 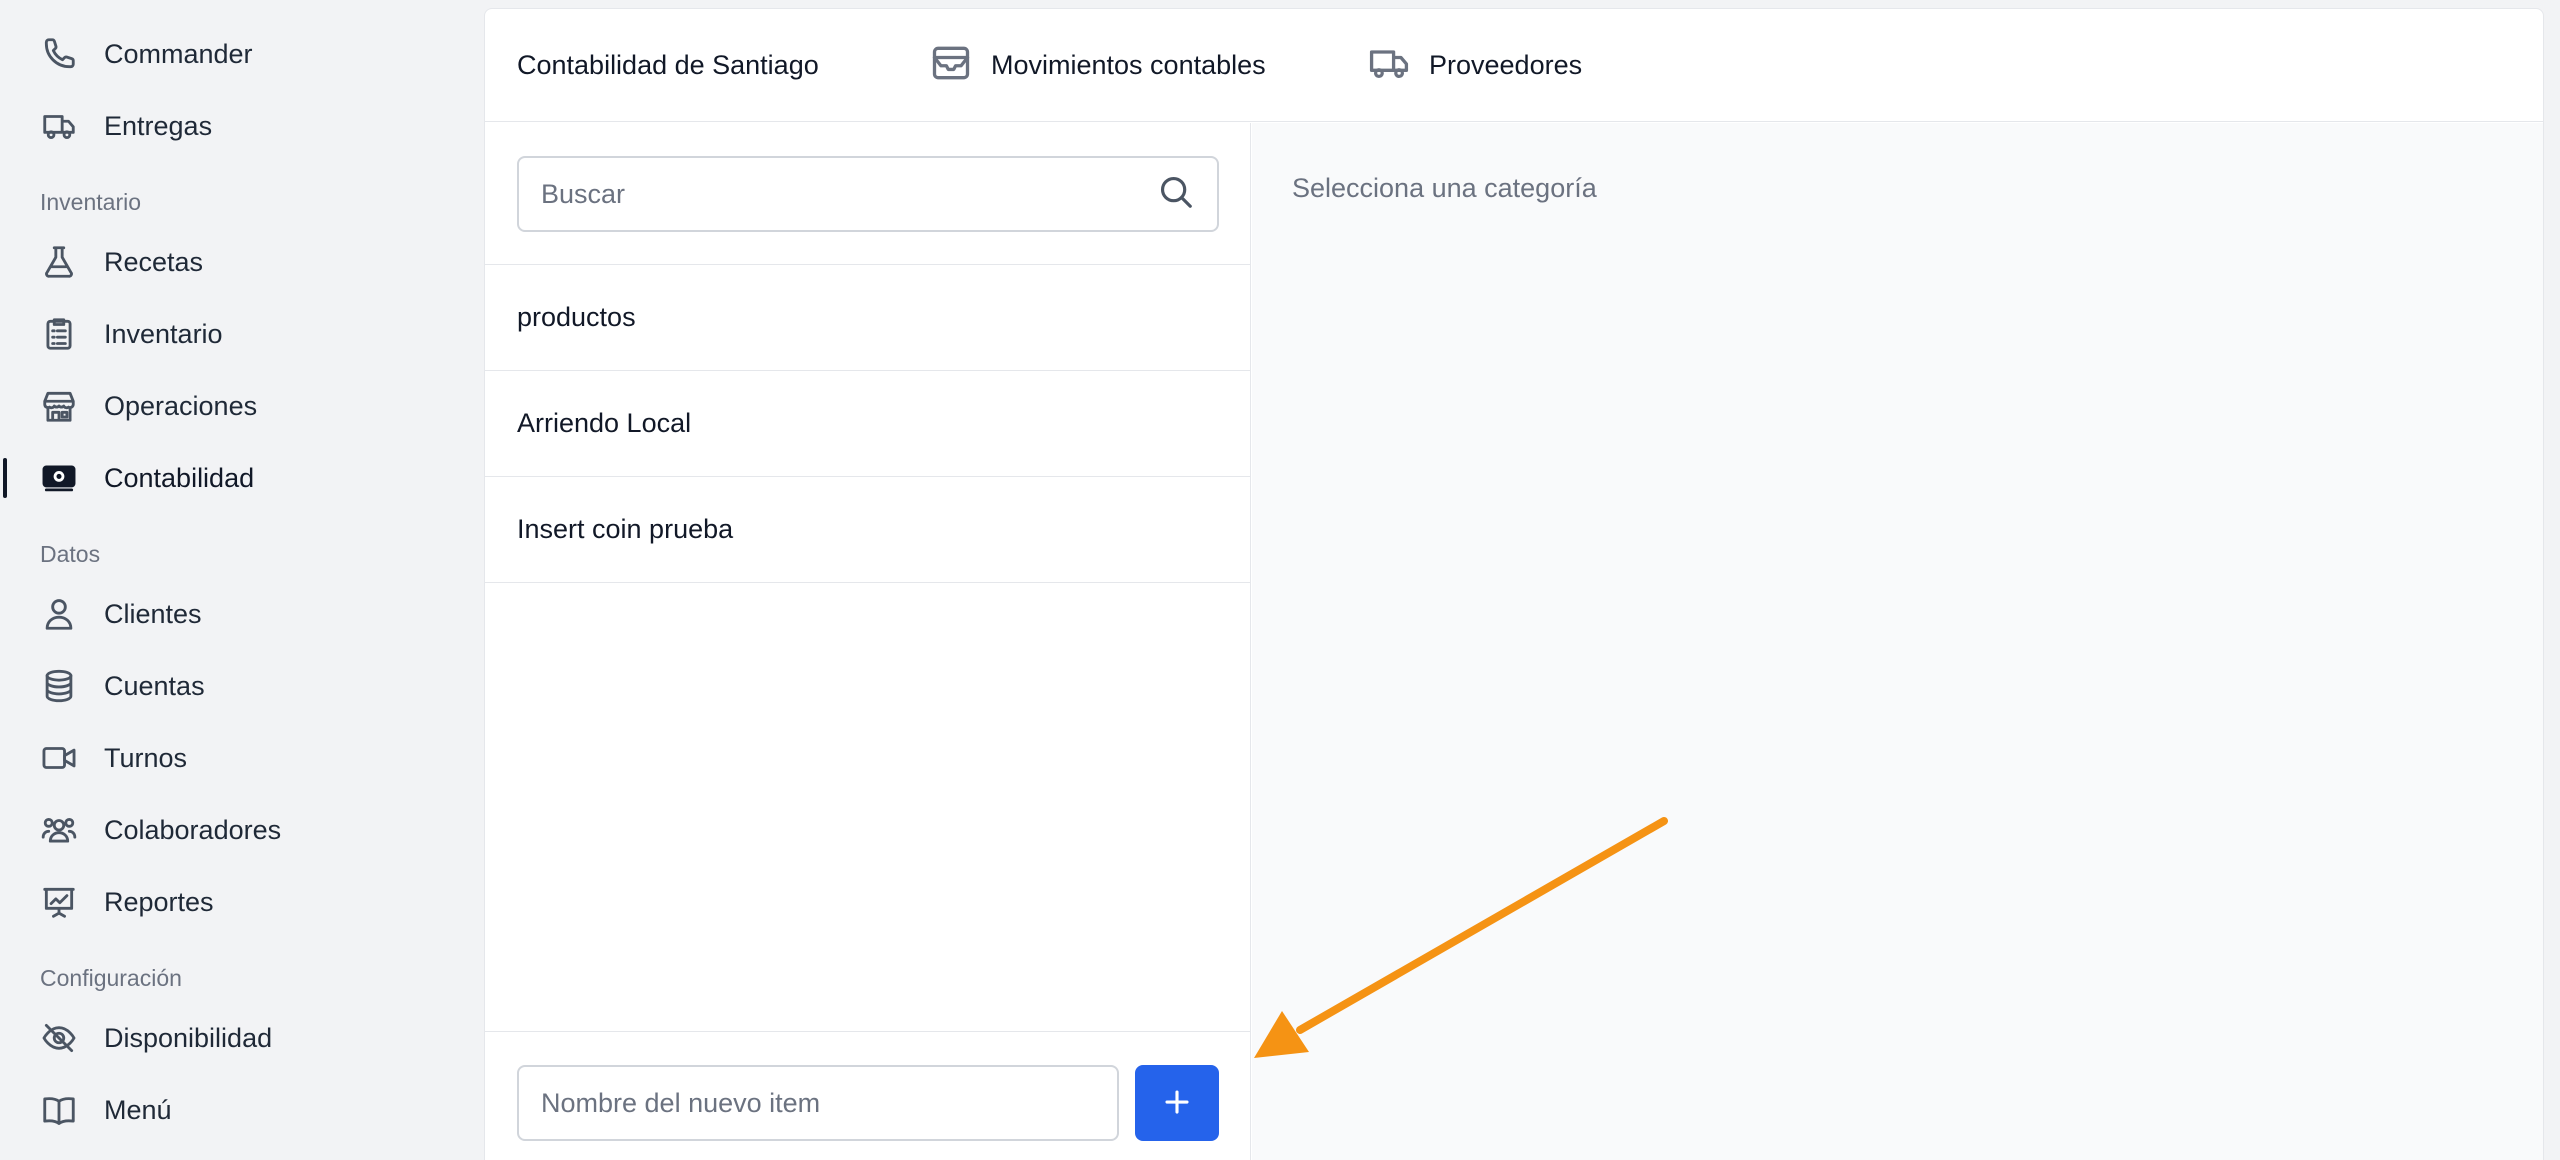 I want to click on add-item-button, so click(x=1177, y=1103).